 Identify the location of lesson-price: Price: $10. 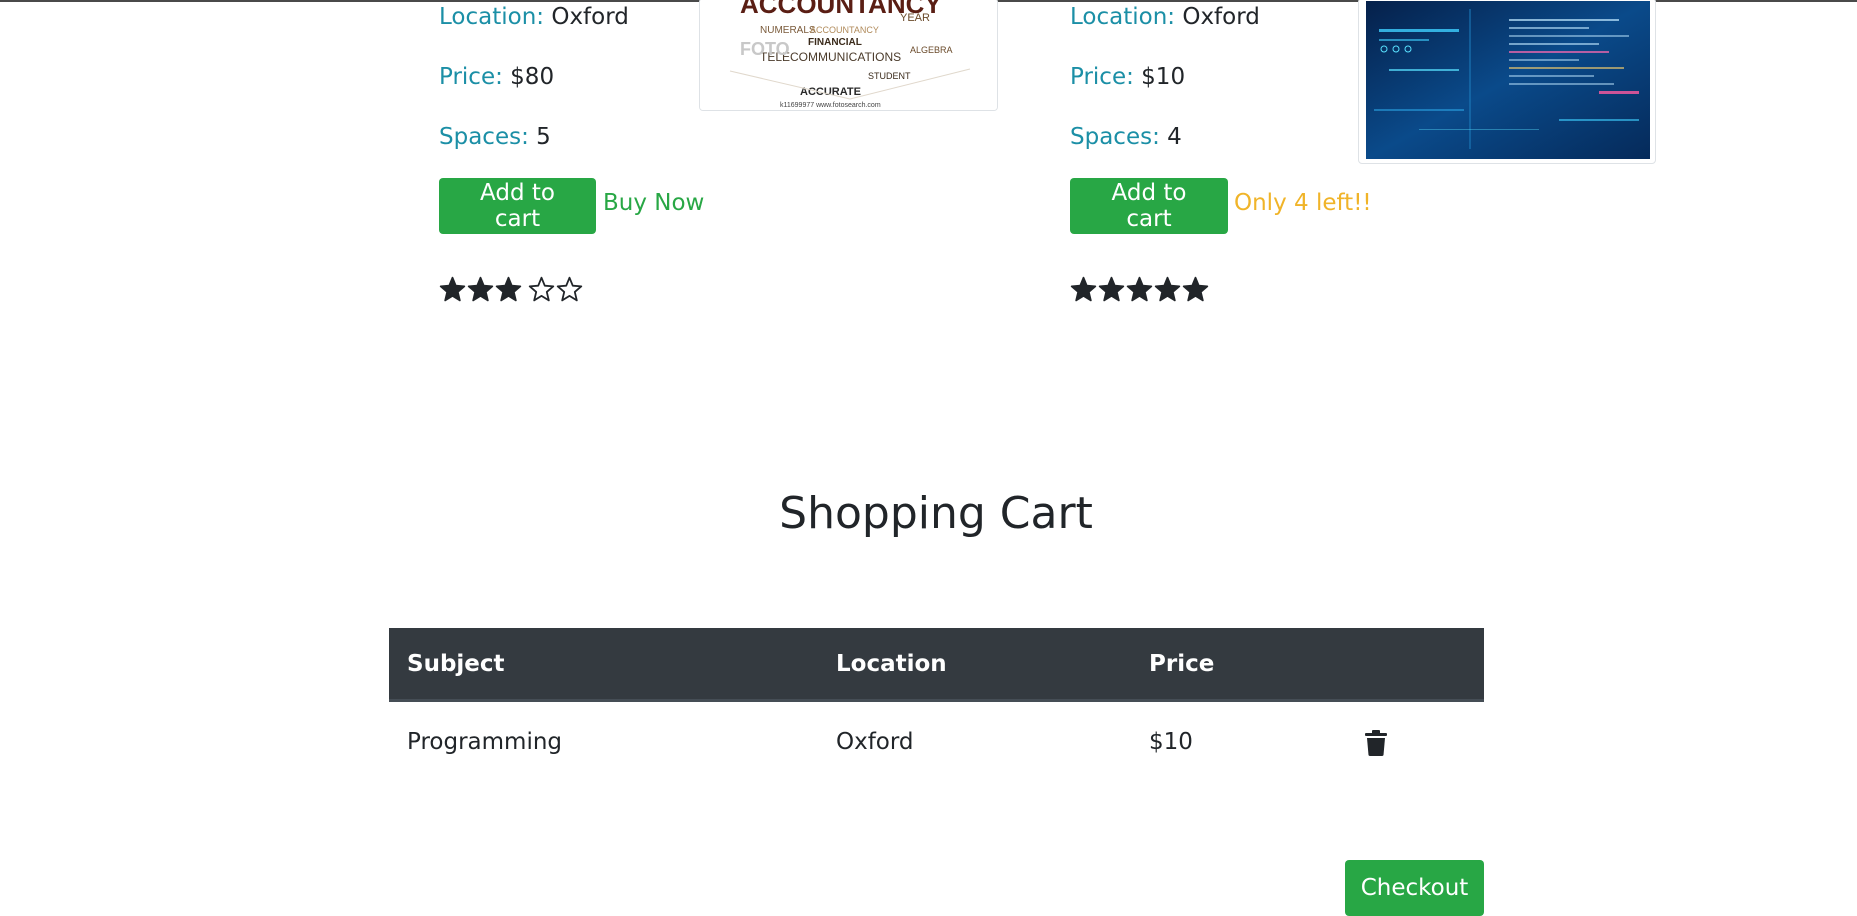
(1127, 77).